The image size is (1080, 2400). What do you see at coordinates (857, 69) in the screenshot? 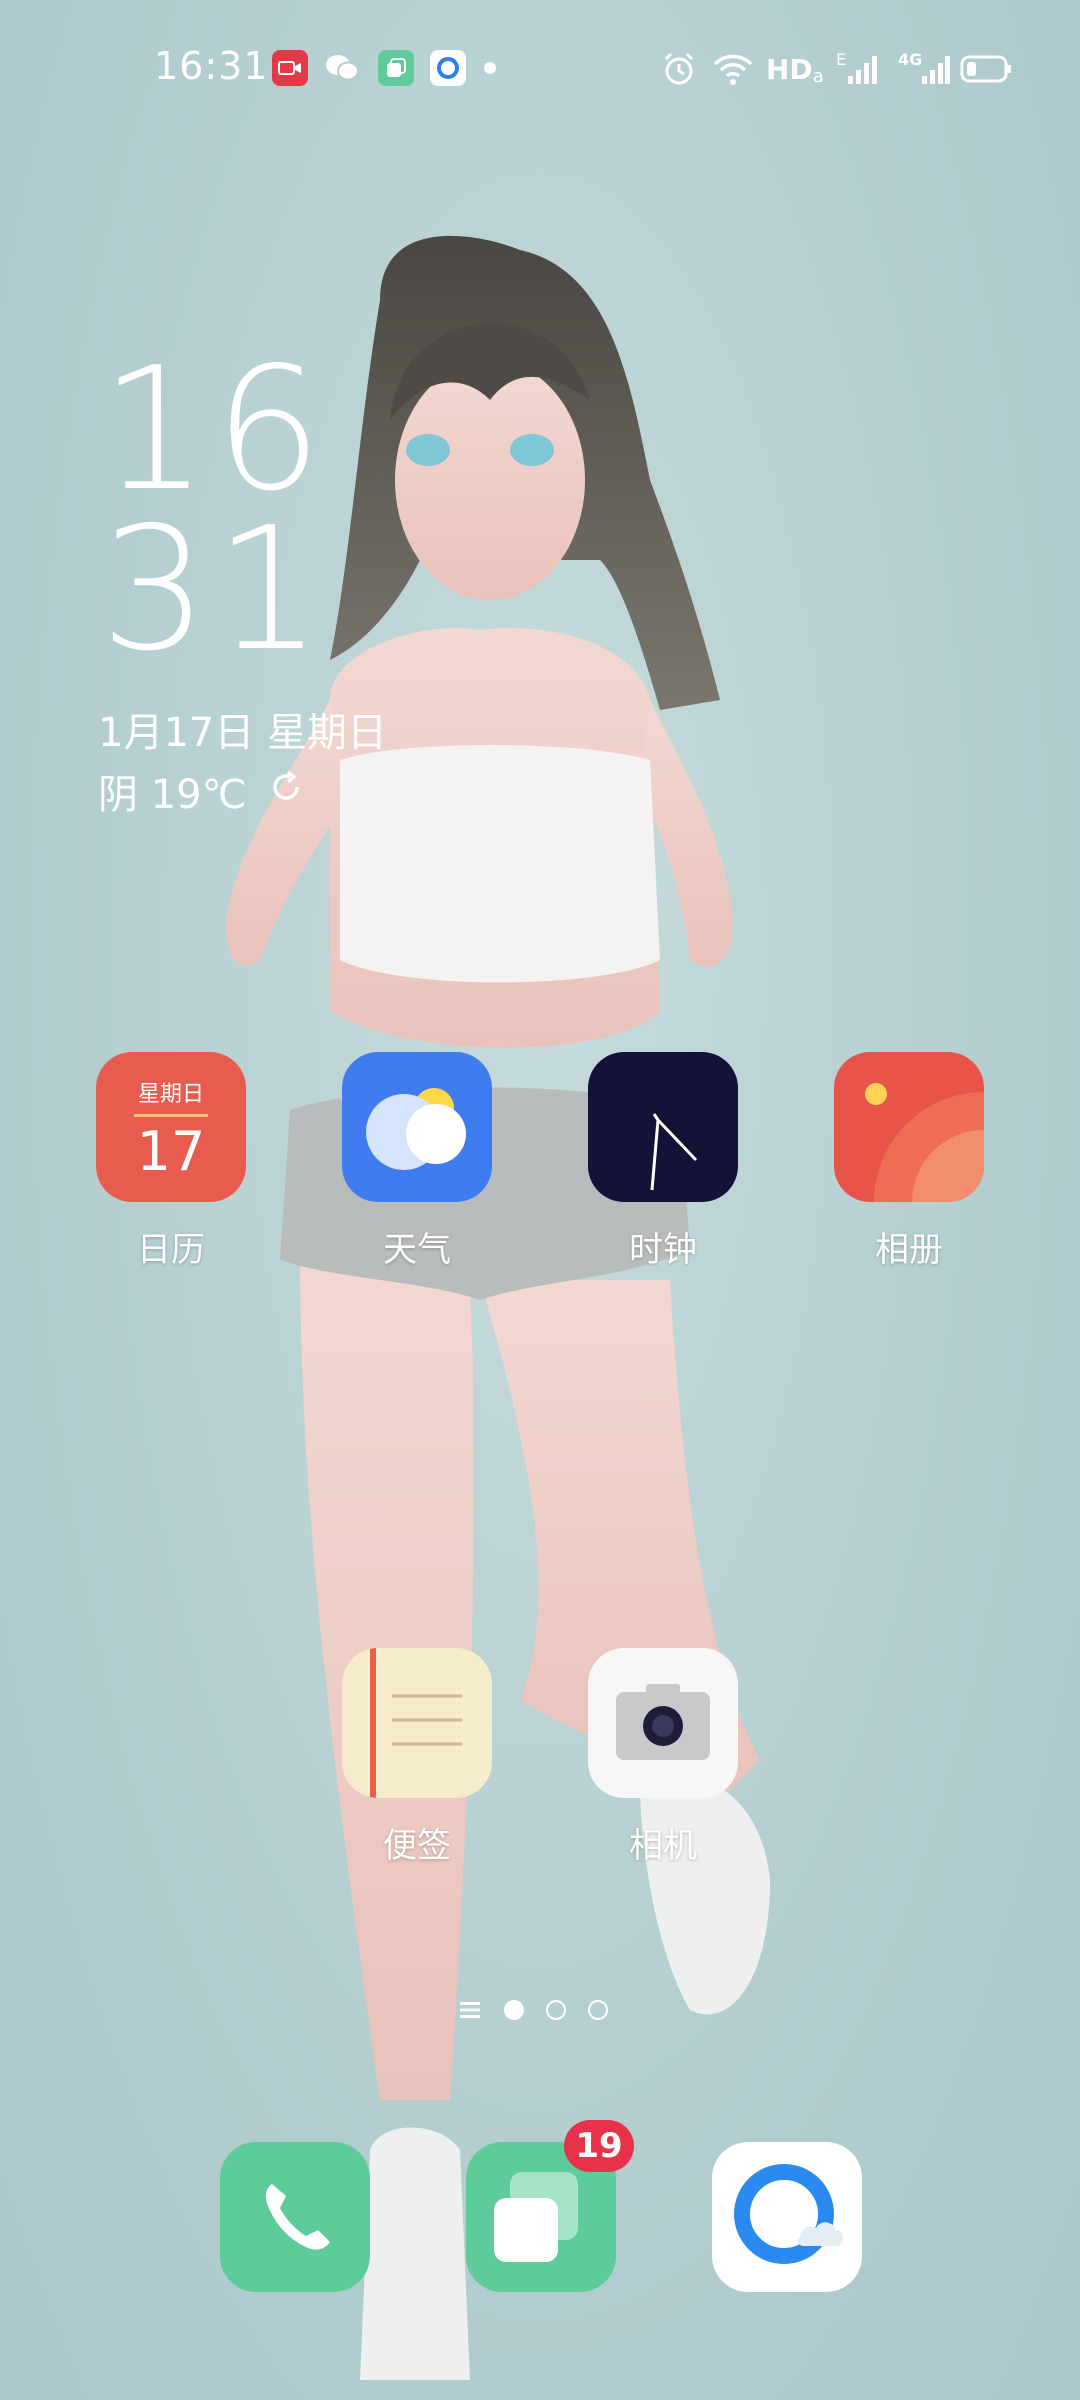
I see `signal-icon-1: E` at bounding box center [857, 69].